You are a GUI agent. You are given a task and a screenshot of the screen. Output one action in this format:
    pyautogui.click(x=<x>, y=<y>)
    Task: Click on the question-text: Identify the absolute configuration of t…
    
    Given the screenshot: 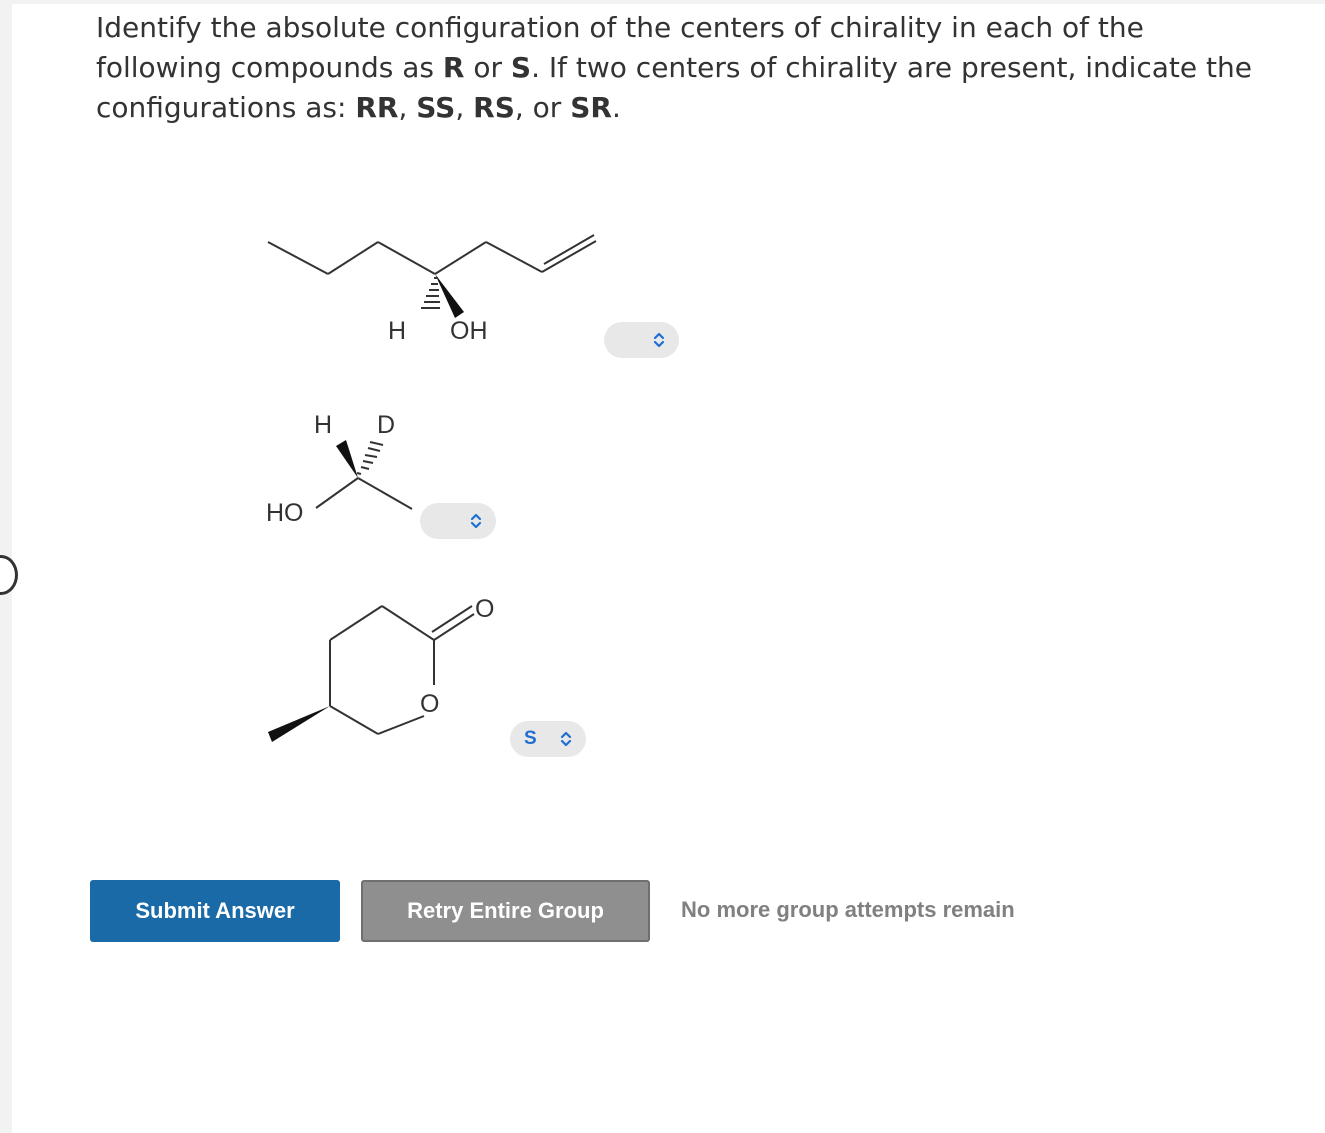 What is the action you would take?
    pyautogui.click(x=686, y=68)
    